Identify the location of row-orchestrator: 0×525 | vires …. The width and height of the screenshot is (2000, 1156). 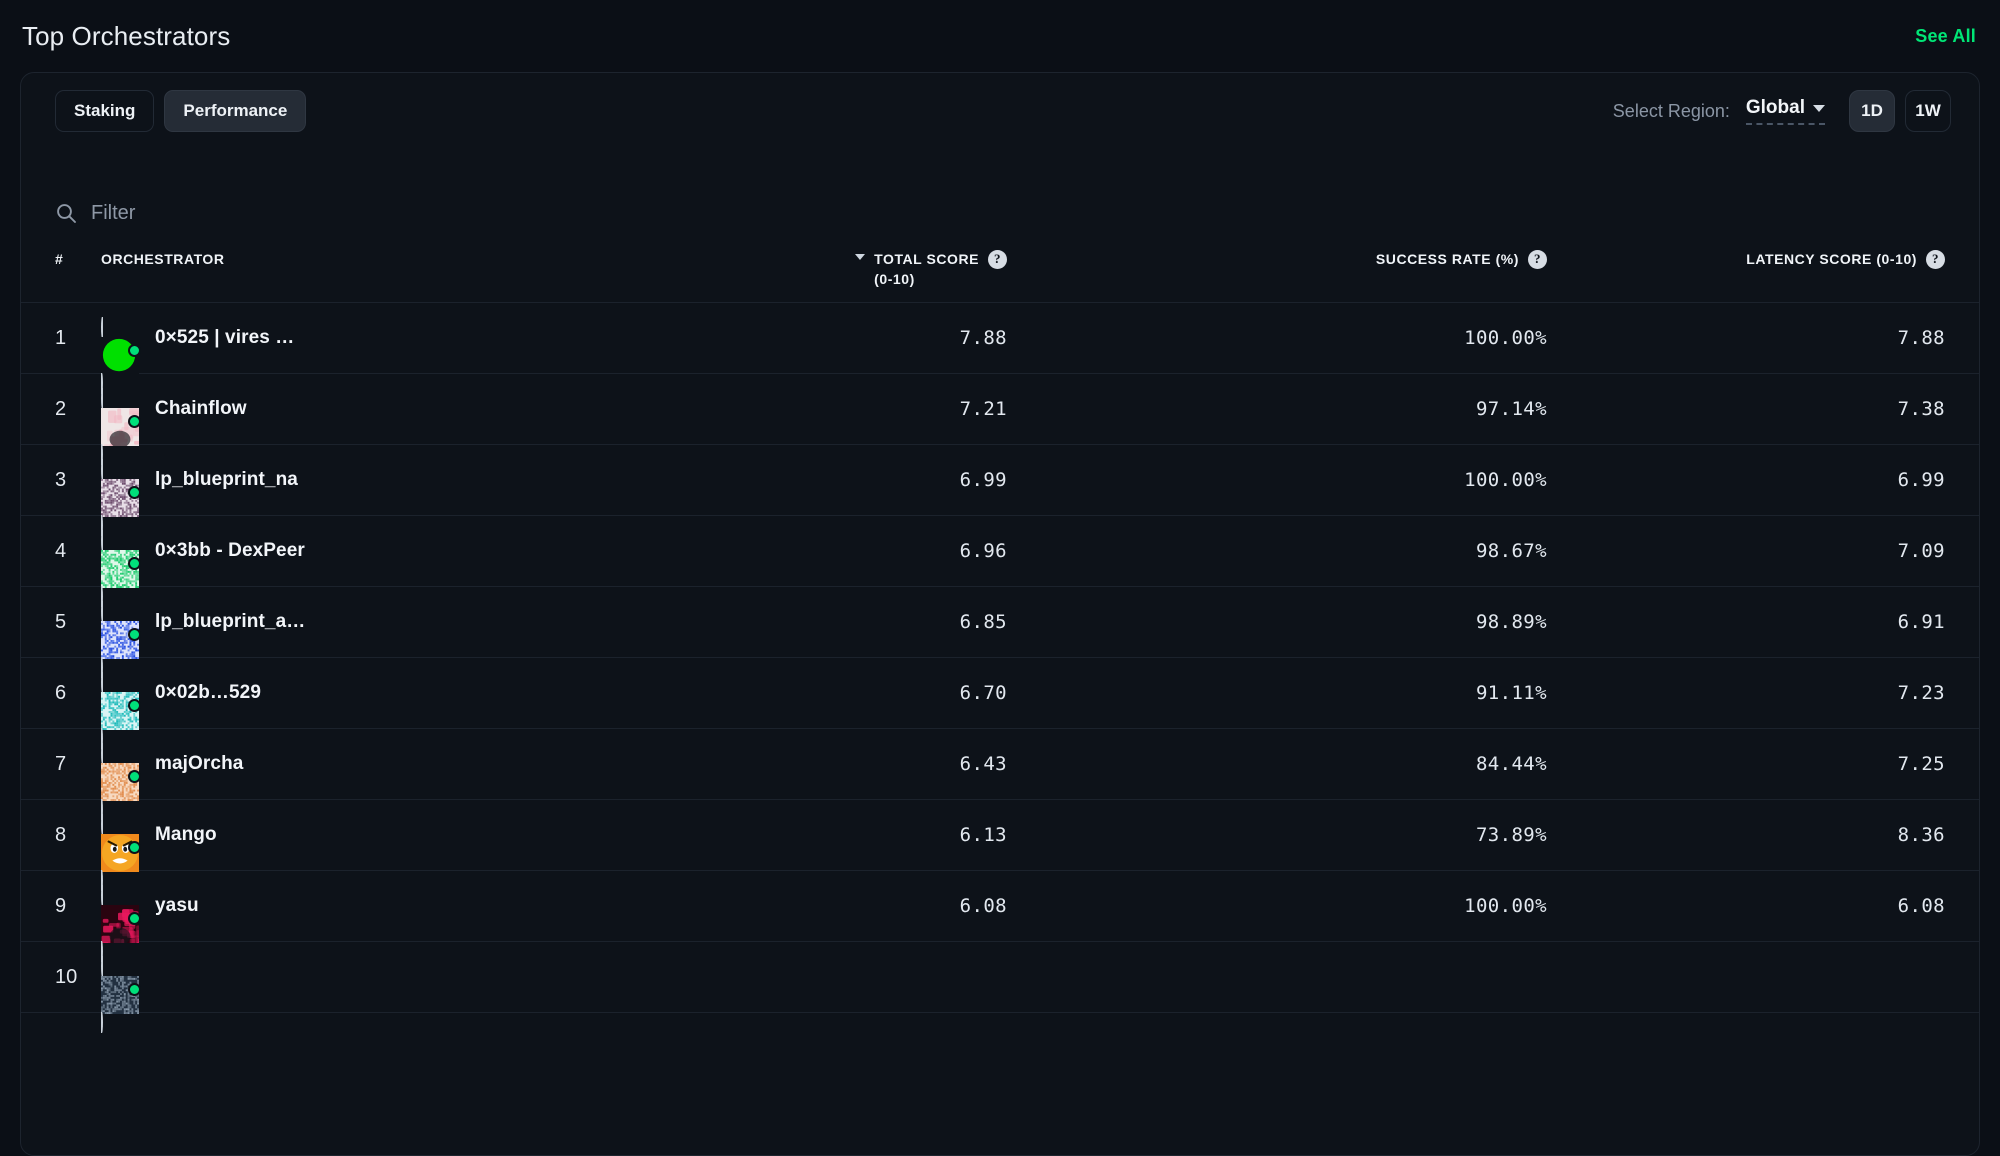
(374, 355).